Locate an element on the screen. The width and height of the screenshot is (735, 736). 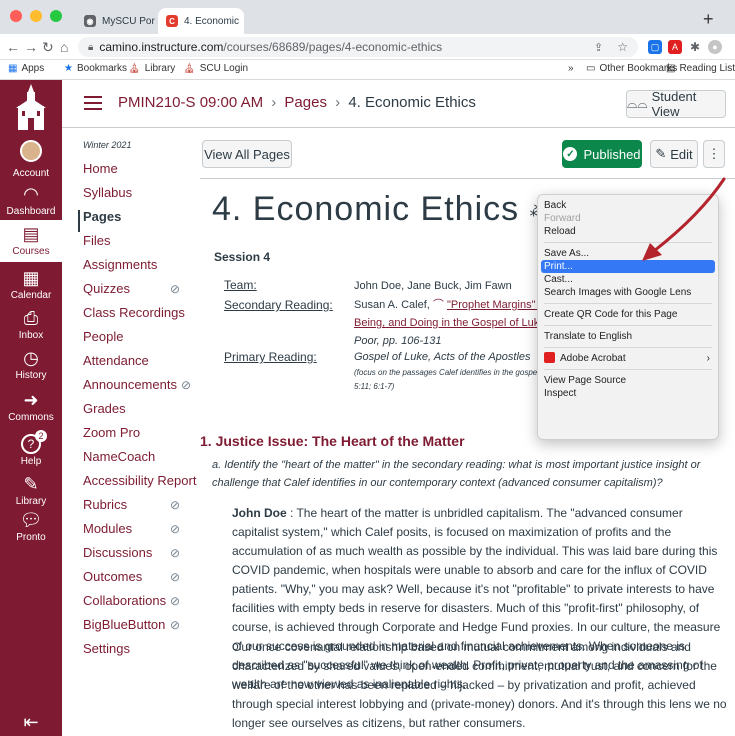
global-nav-courses: ▤ Courses is located at coordinates (31, 241).